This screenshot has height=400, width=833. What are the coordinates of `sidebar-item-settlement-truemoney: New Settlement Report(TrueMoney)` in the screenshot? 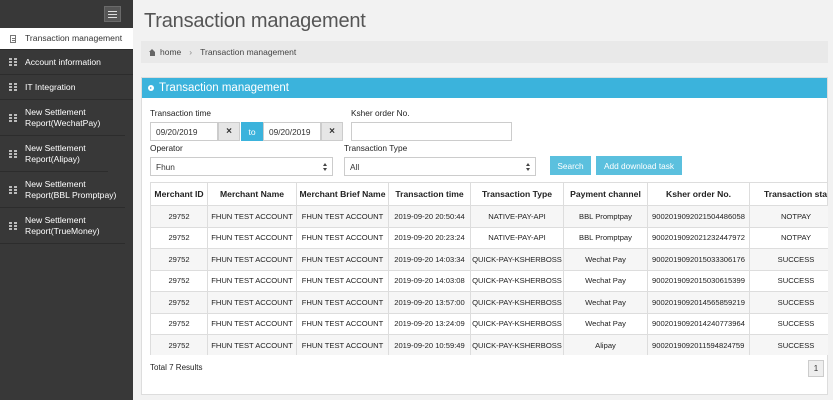 It's located at (62, 226).